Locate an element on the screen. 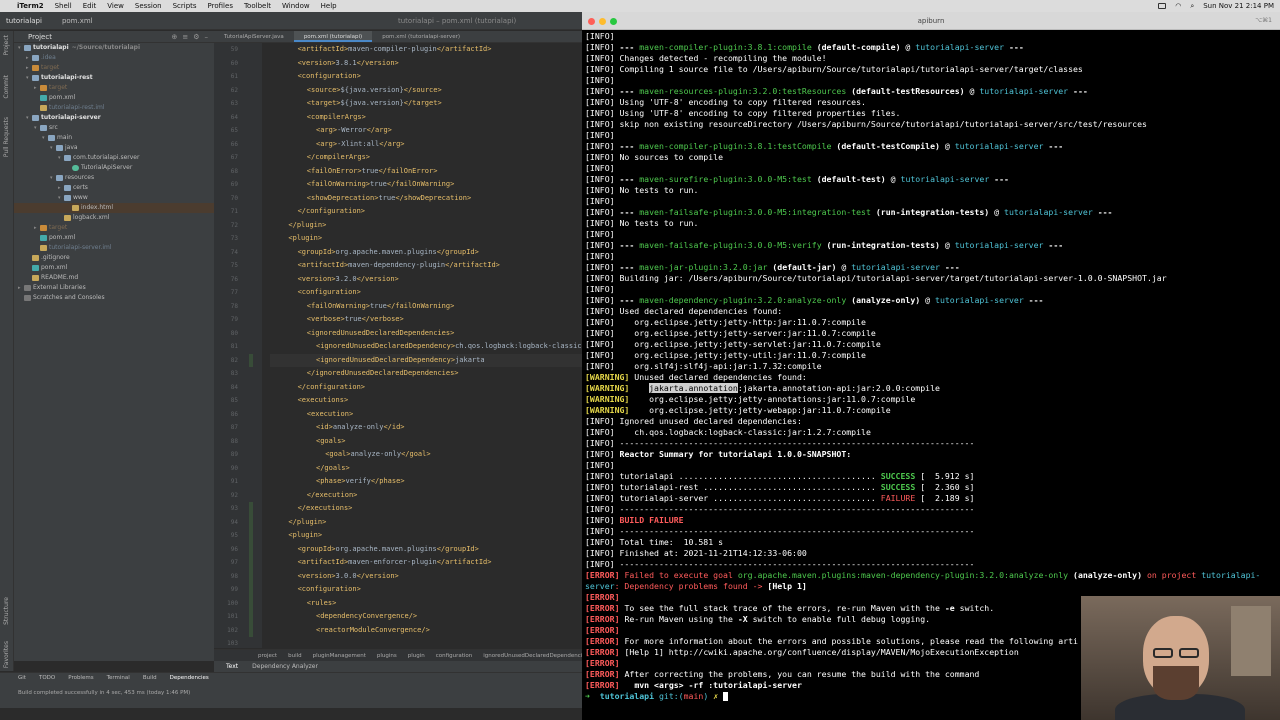  battery-icon is located at coordinates (1162, 6).